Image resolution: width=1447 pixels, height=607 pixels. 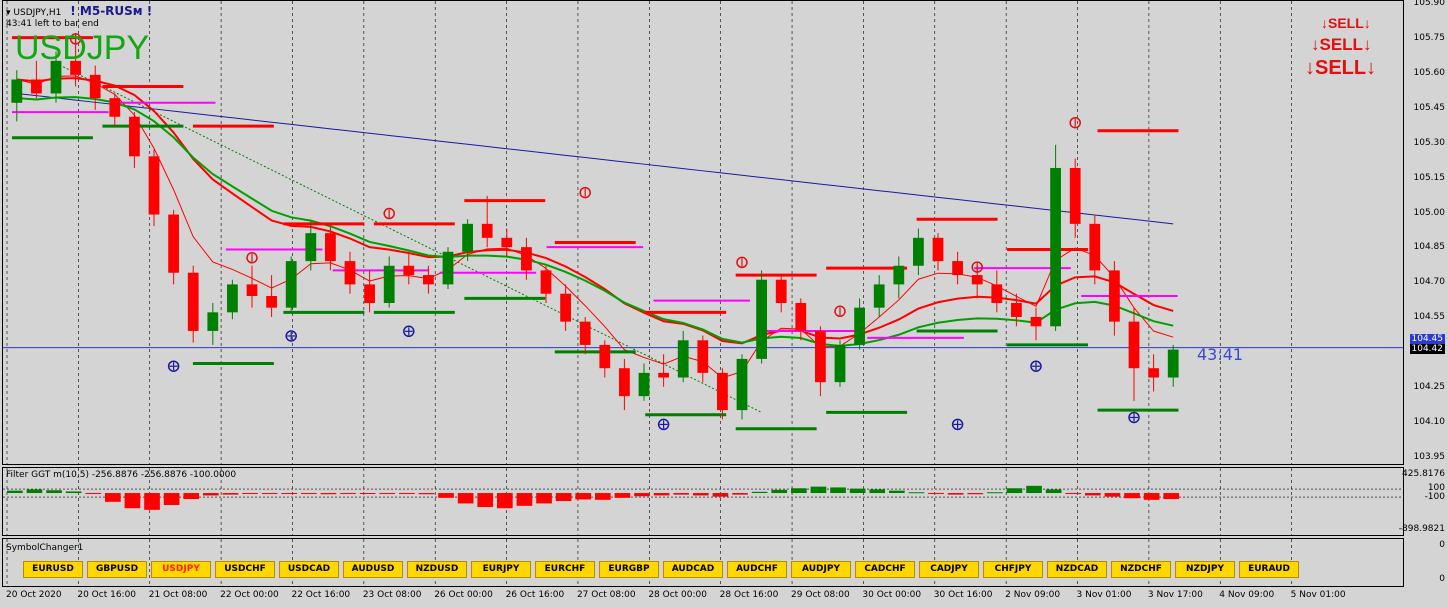 What do you see at coordinates (437, 569) in the screenshot?
I see `symbol-button-nzdusd: NZDUSD` at bounding box center [437, 569].